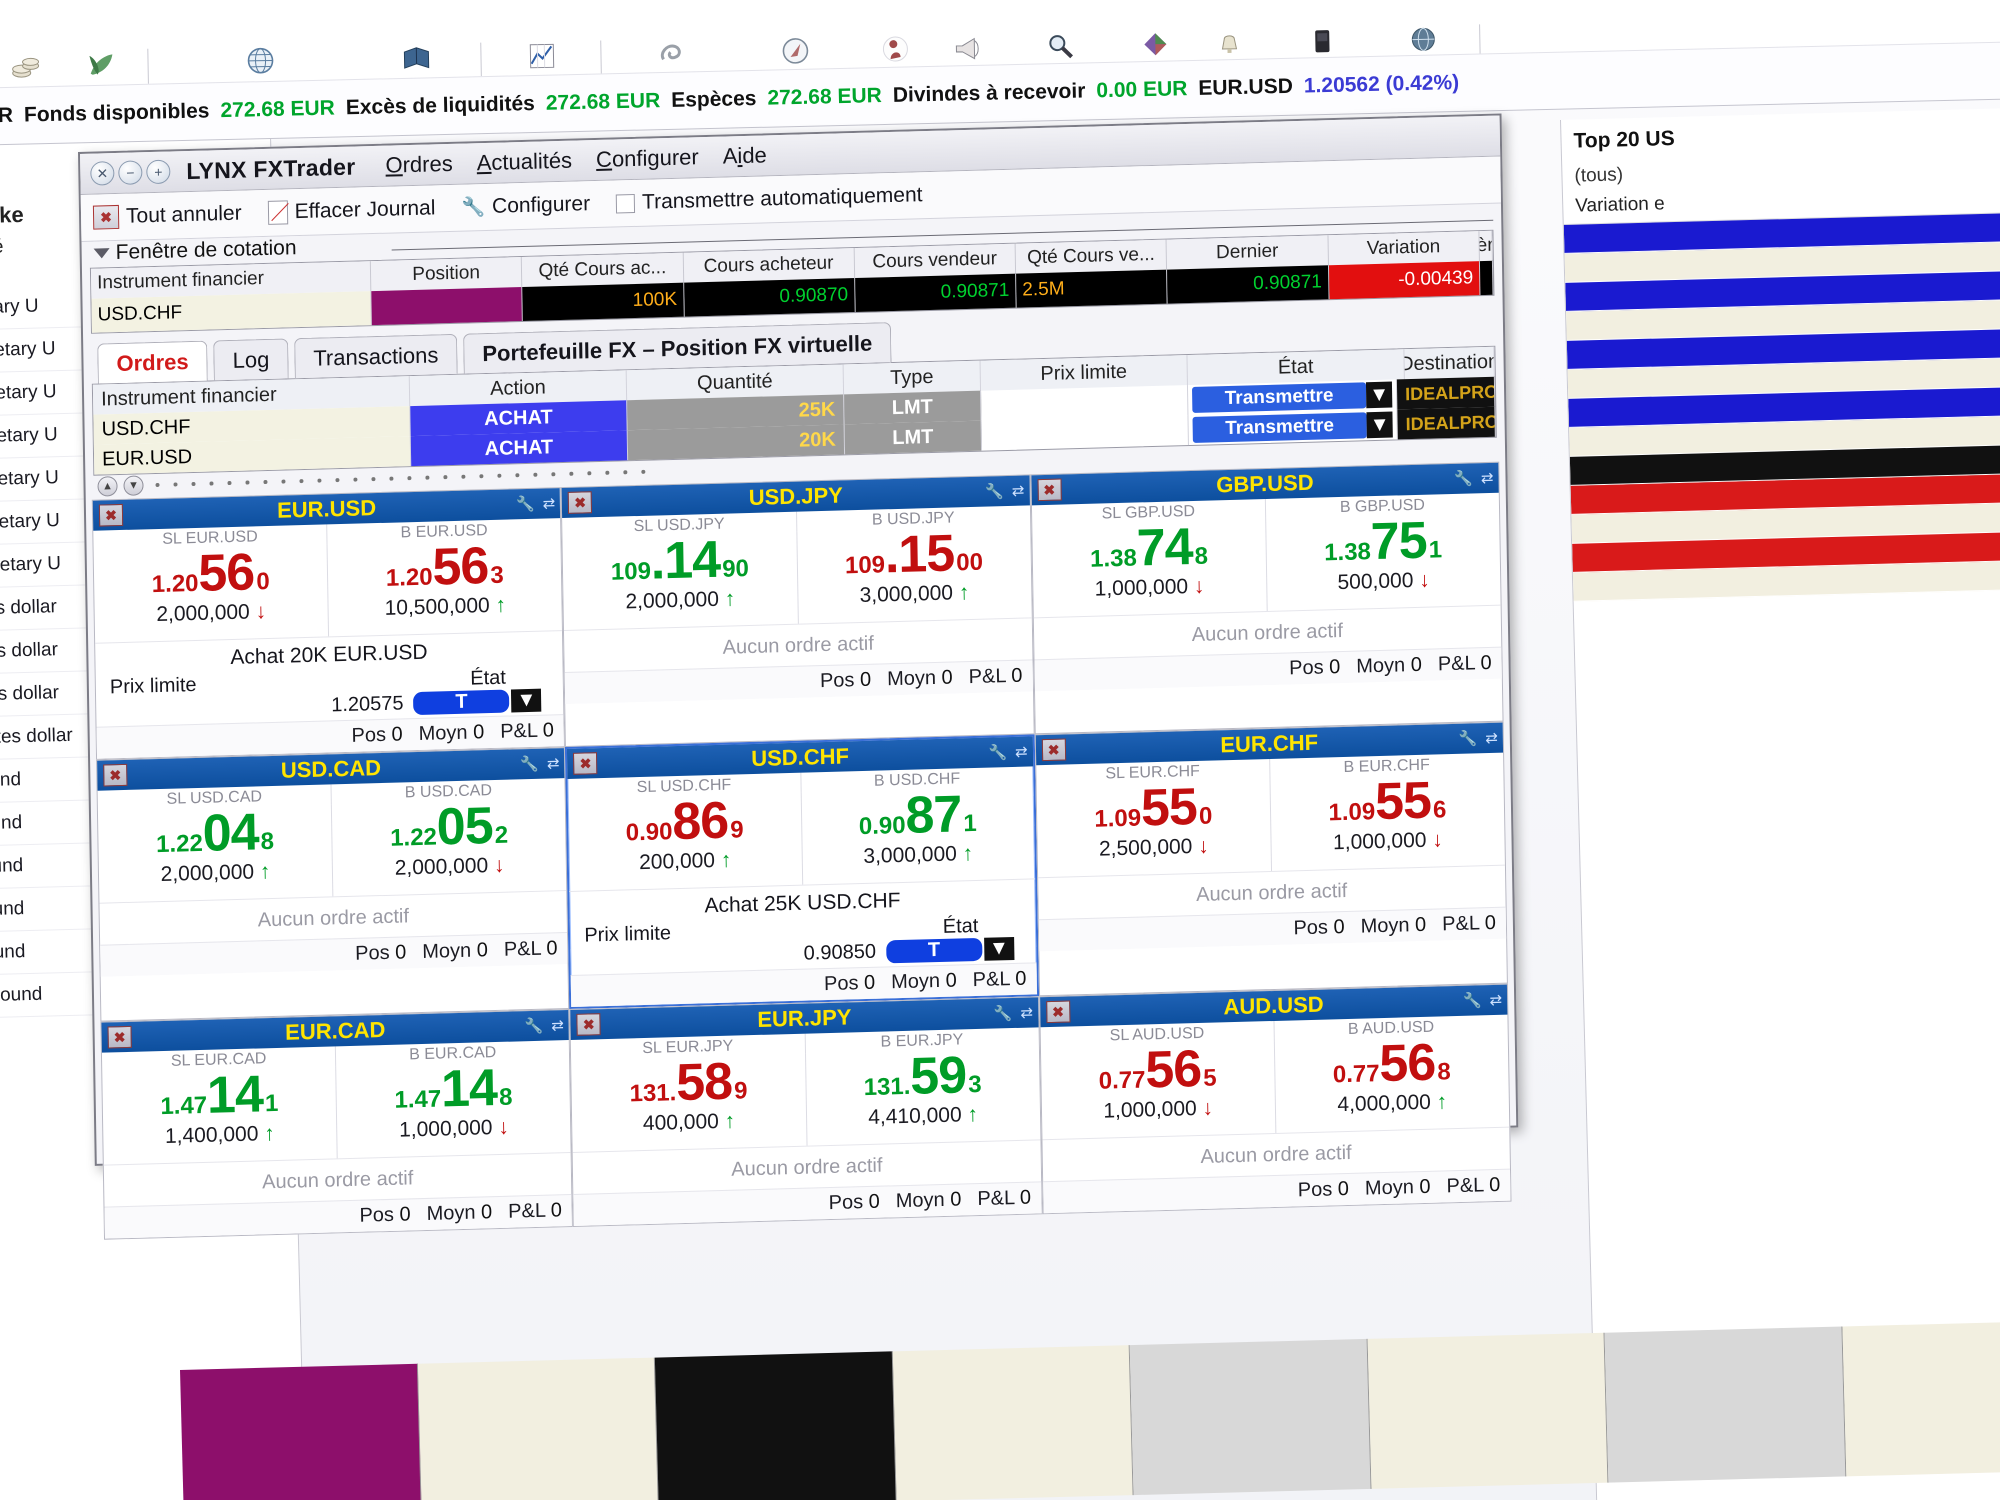 The width and height of the screenshot is (2000, 1500). I want to click on fx-ask-panel: 109.15 00 3,000,000 ↑, so click(914, 573).